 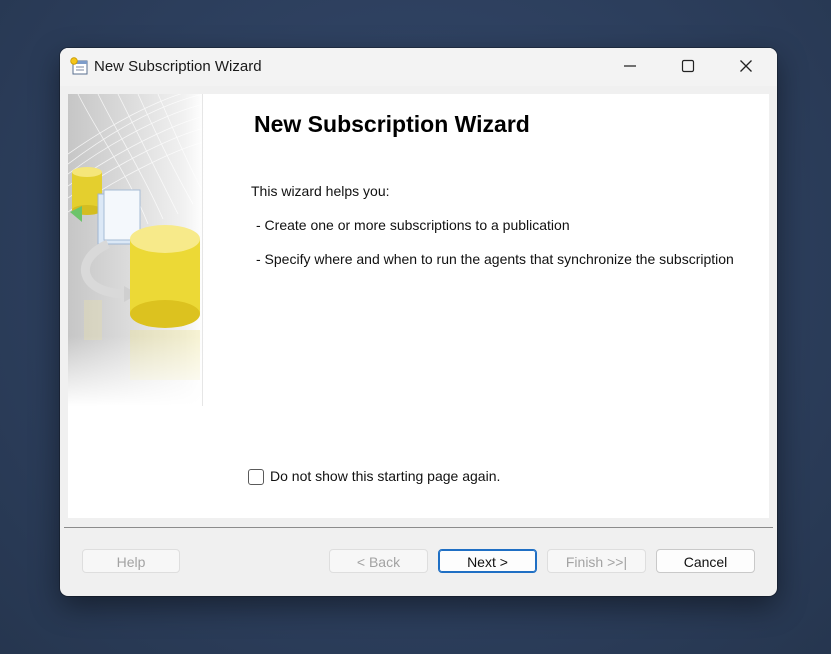 What do you see at coordinates (178, 66) in the screenshot?
I see `window-title: New Subscription Wizard` at bounding box center [178, 66].